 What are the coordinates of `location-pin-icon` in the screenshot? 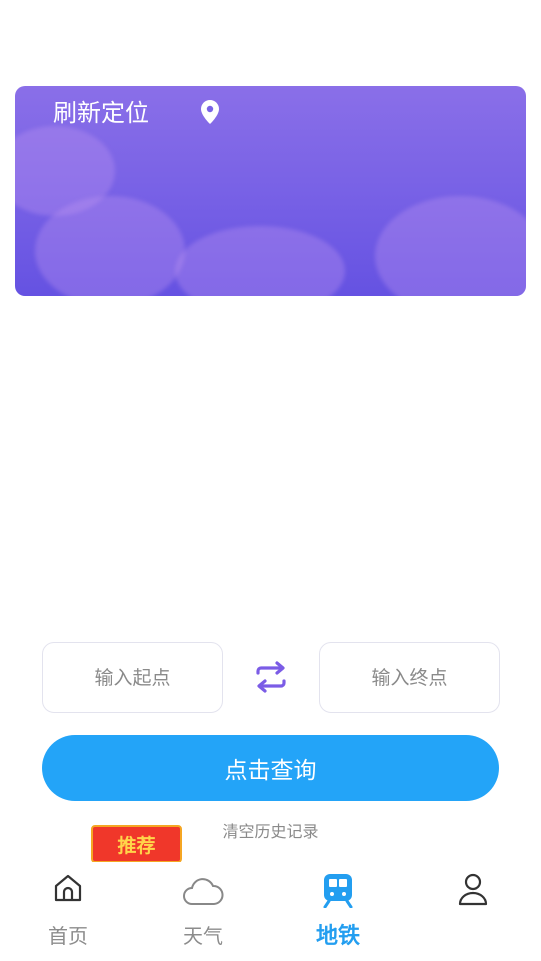 It's located at (210, 112).